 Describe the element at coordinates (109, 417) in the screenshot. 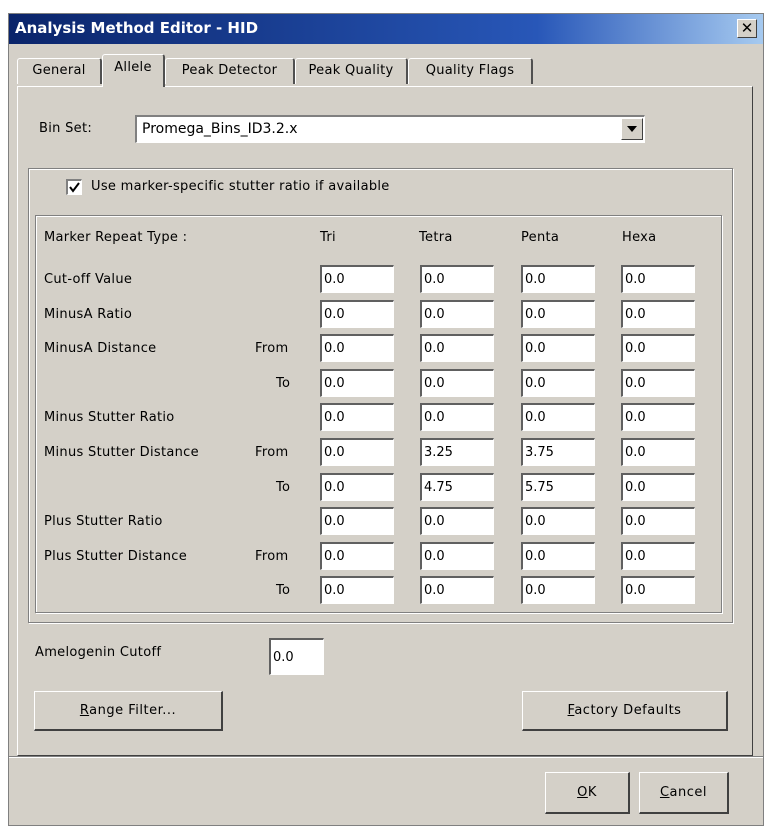

I see `stutter-row-label: Minus Stutter Ratio` at that location.